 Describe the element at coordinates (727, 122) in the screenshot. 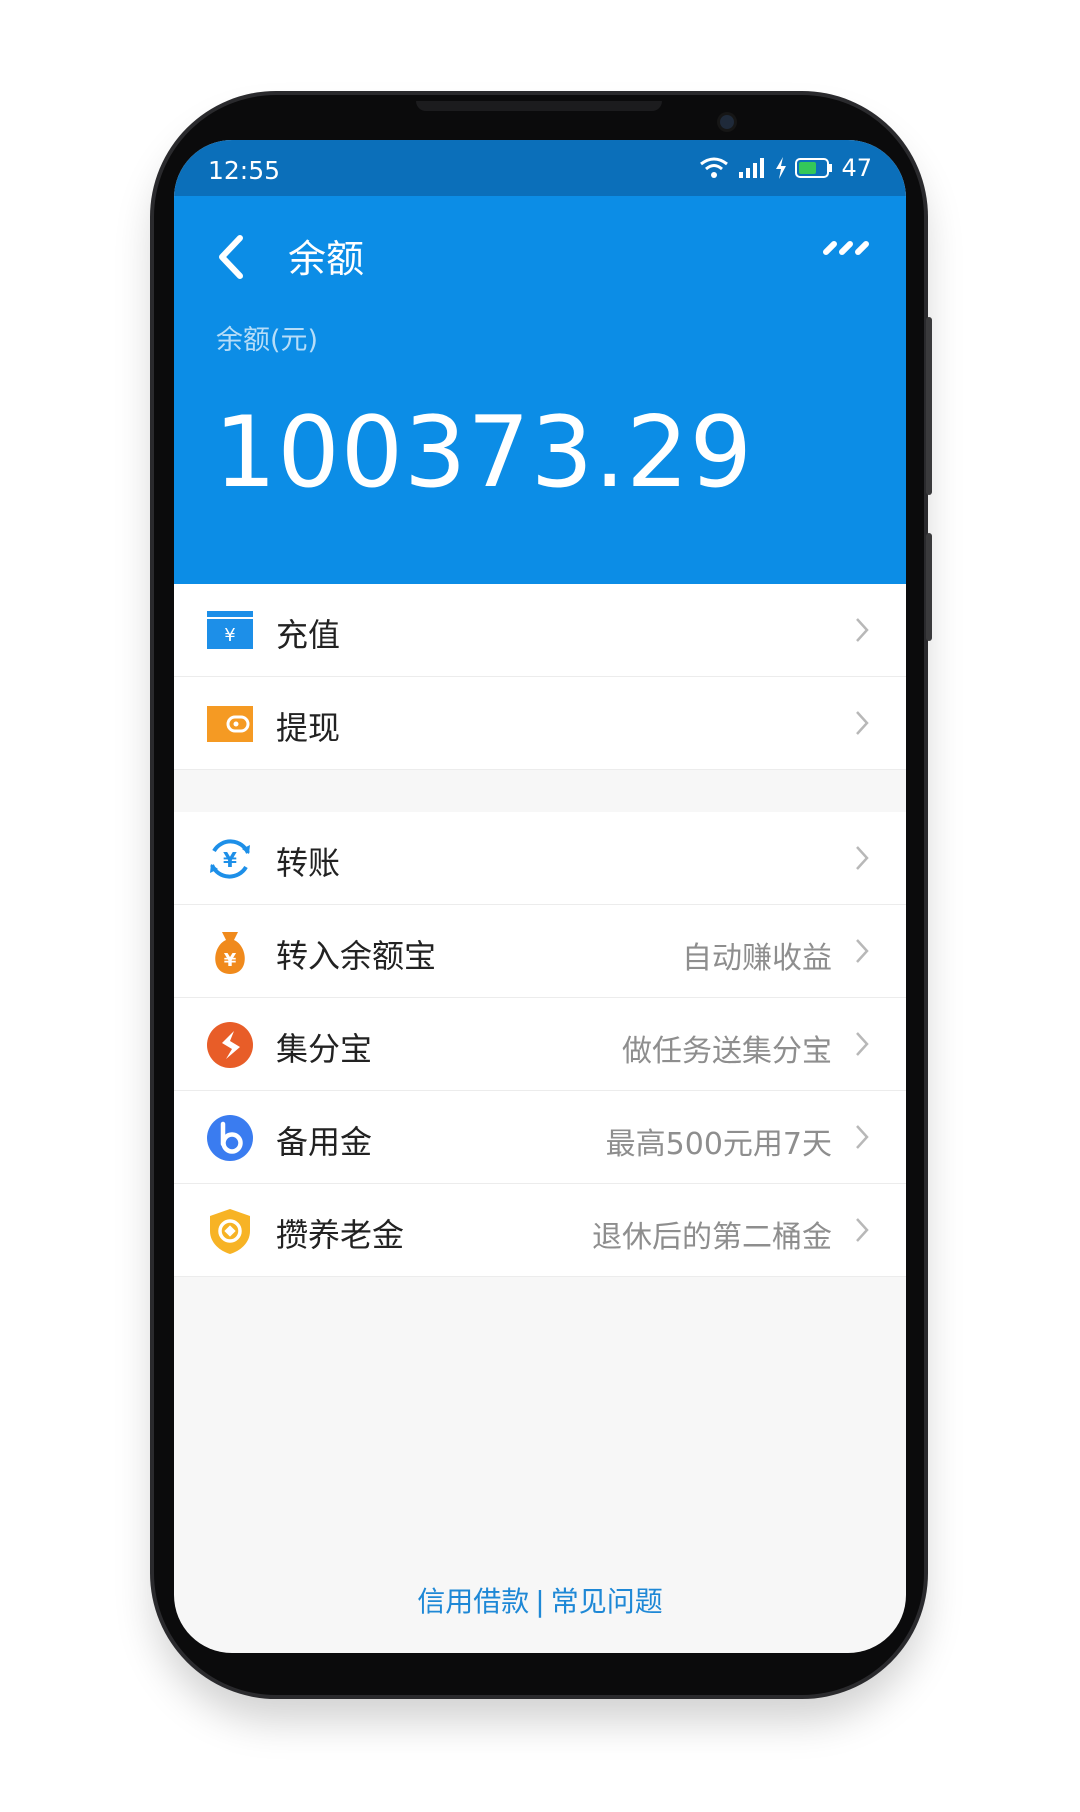

I see `front-camera` at that location.